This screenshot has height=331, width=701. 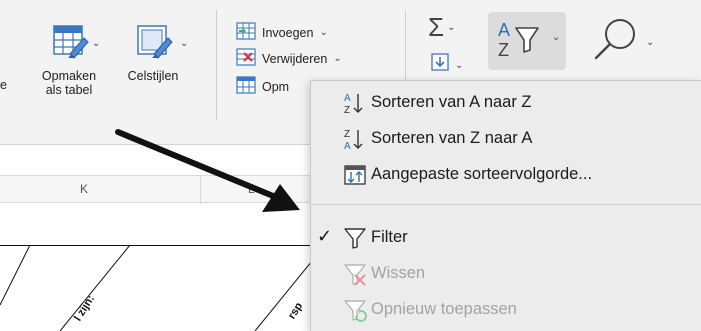 I want to click on menu-item-sort-z-a: Z A Sorteren van Z naar A, so click(x=506, y=139).